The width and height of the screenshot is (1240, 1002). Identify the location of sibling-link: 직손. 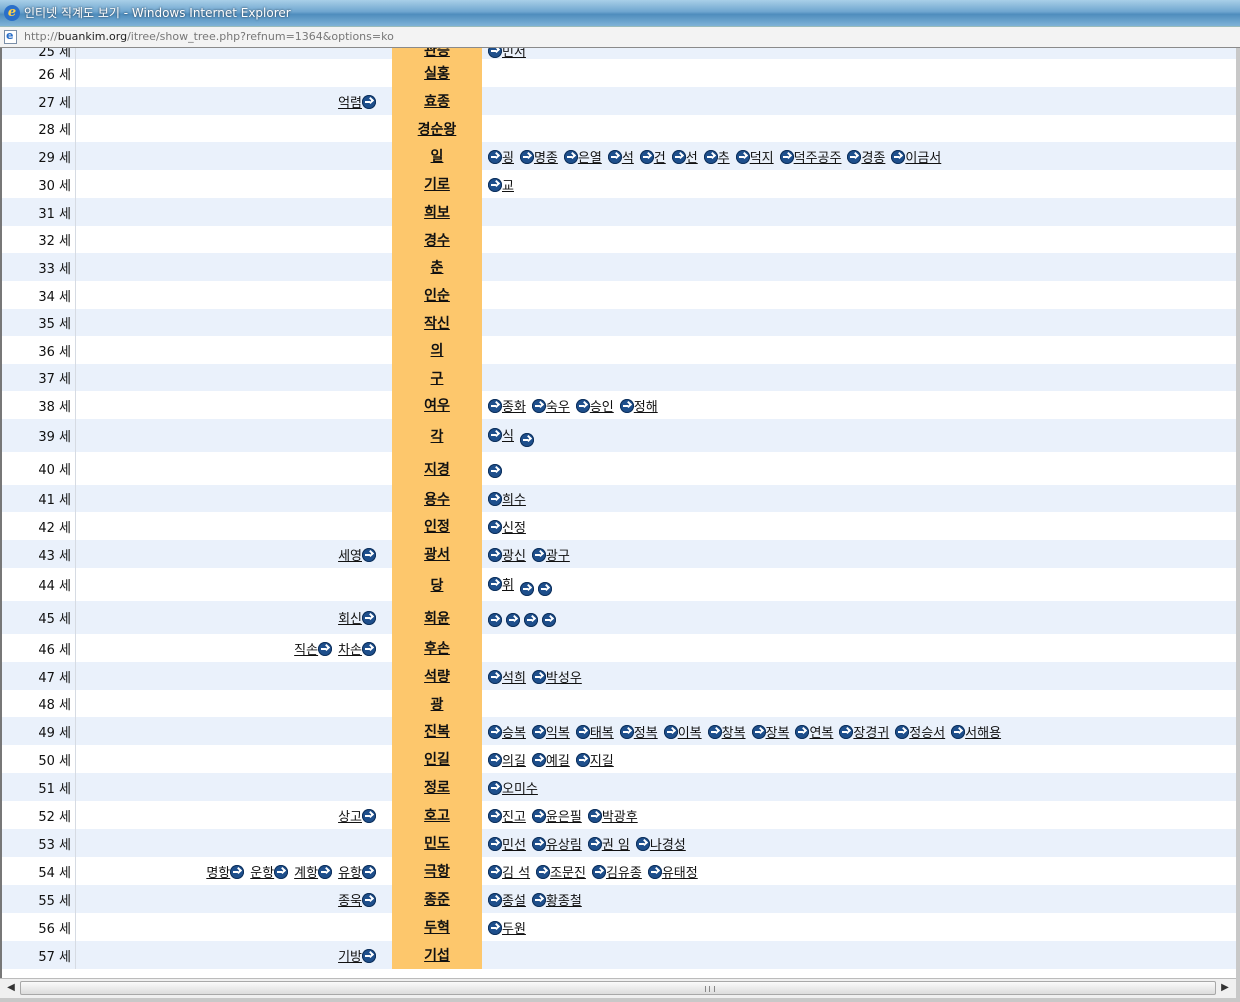
(313, 648).